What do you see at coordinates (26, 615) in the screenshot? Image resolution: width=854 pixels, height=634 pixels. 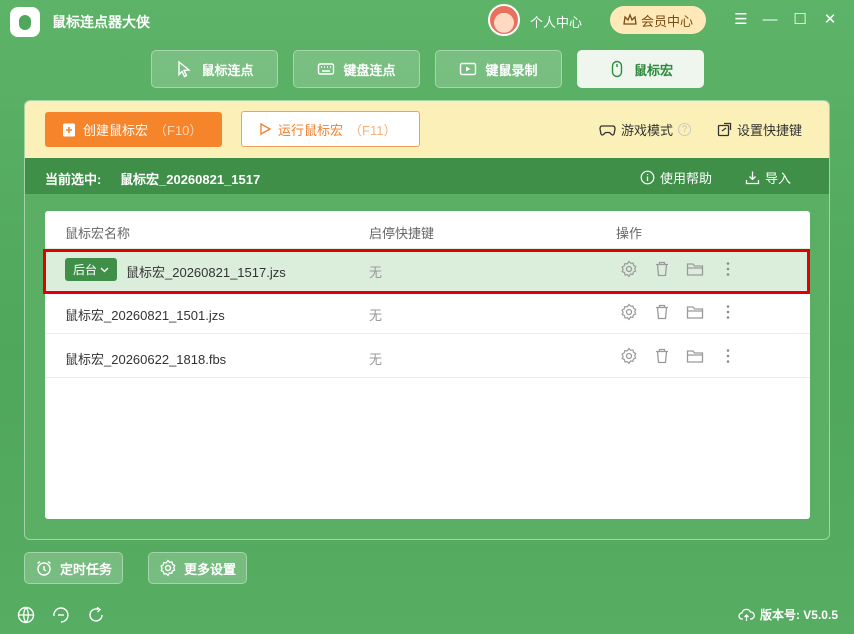 I see `globe-icon` at bounding box center [26, 615].